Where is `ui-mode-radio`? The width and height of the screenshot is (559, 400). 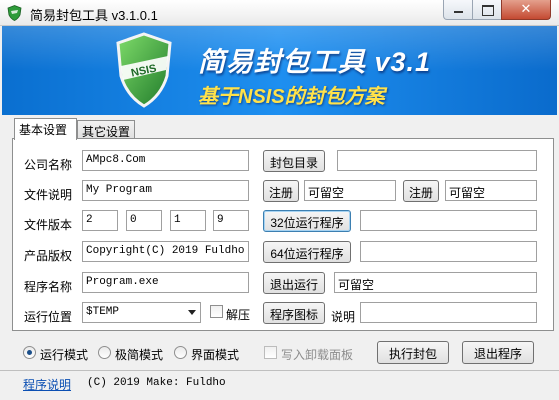 ui-mode-radio is located at coordinates (180, 352).